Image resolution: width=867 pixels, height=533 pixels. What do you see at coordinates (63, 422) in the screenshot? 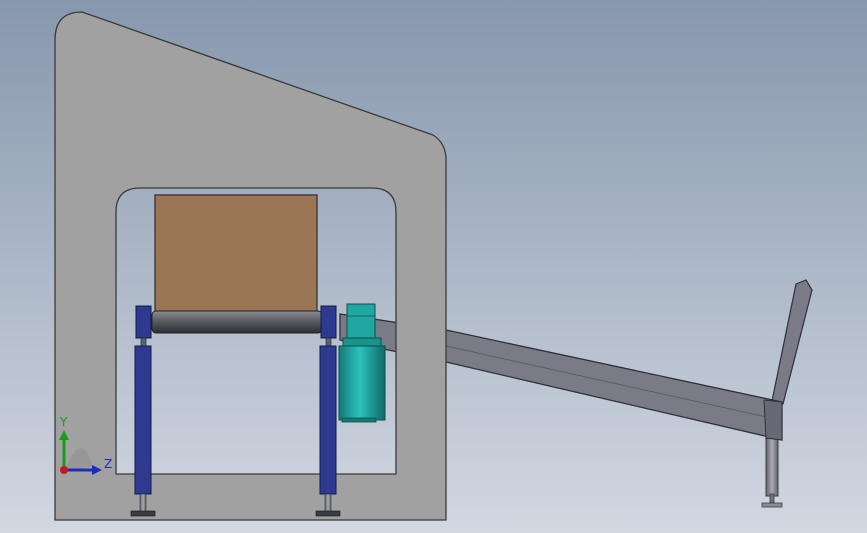
I see `y-axis-label: Y` at bounding box center [63, 422].